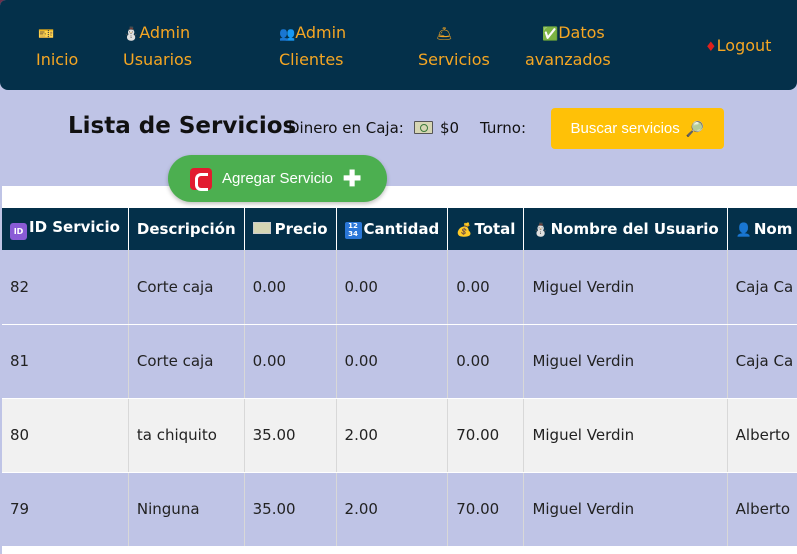  Describe the element at coordinates (46, 34) in the screenshot. I see `ticket-icon: 🎫` at that location.